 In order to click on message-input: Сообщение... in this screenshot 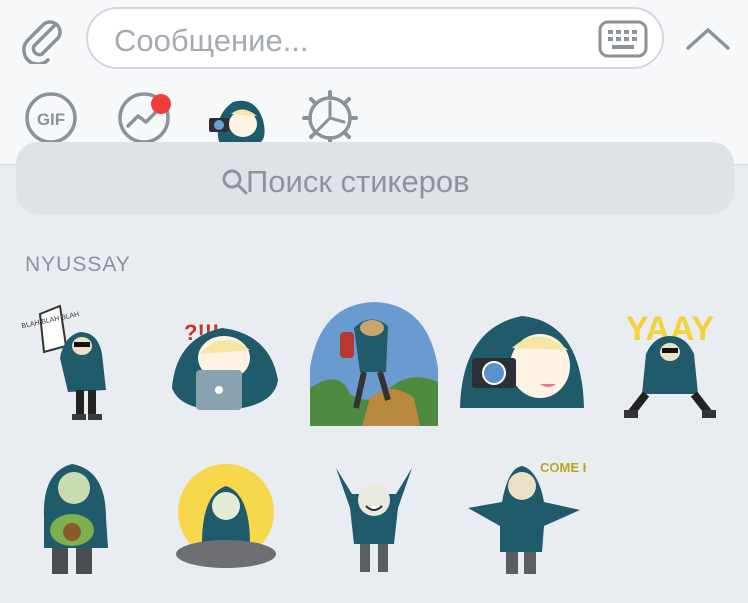, I will do `click(375, 38)`.